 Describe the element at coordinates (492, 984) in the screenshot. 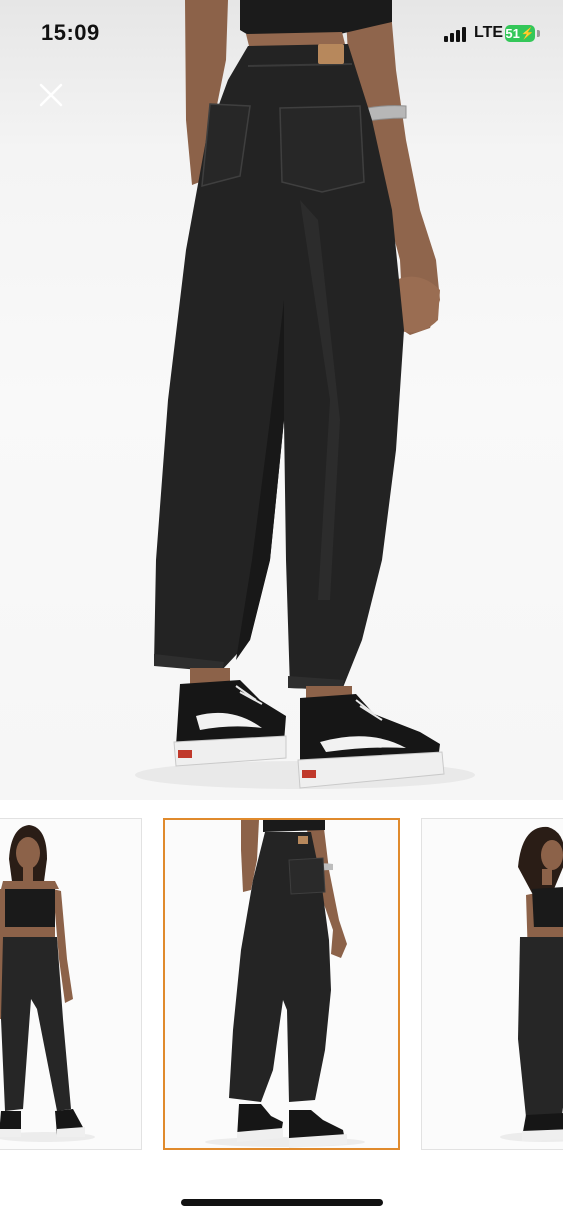

I see `thumbnail-side-view` at that location.